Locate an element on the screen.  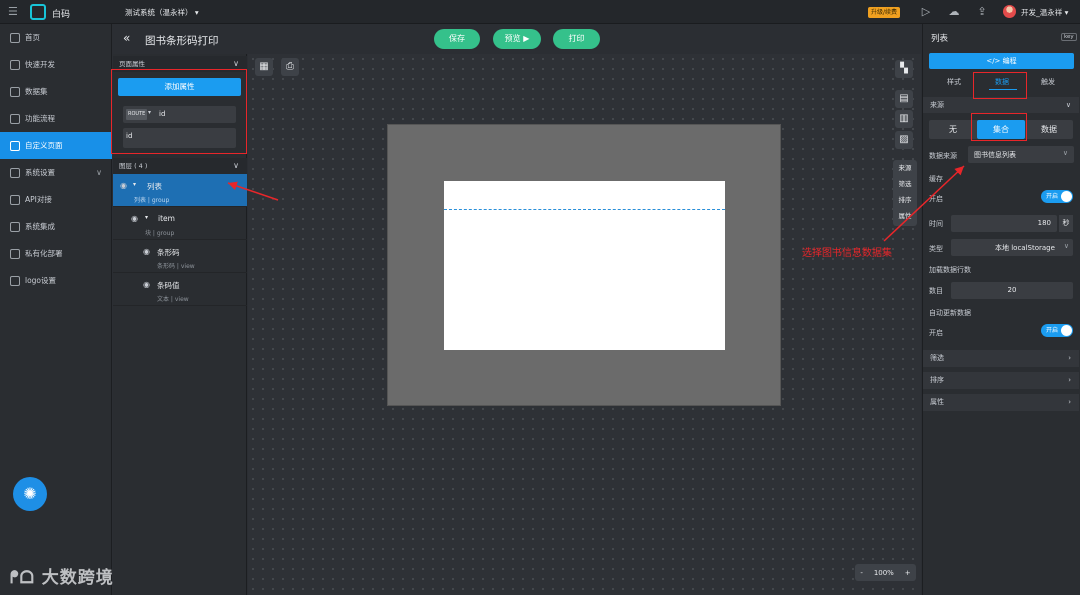
annotation-arrows is located at coordinates (596, 203).